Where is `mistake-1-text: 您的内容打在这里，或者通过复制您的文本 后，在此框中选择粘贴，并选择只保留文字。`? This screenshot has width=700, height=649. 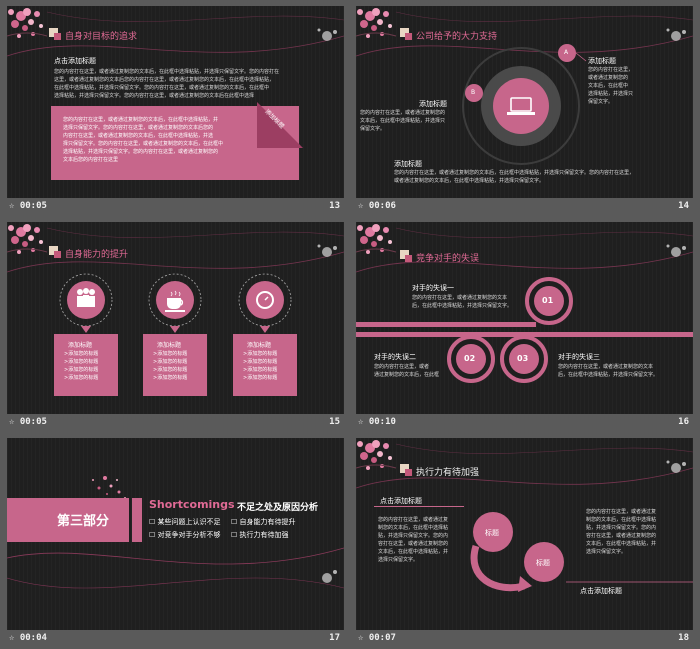 mistake-1-text: 您的内容打在这里，或者通过复制您的文本 后，在此框中选择粘贴，并选择只保留文字。 is located at coordinates (462, 302).